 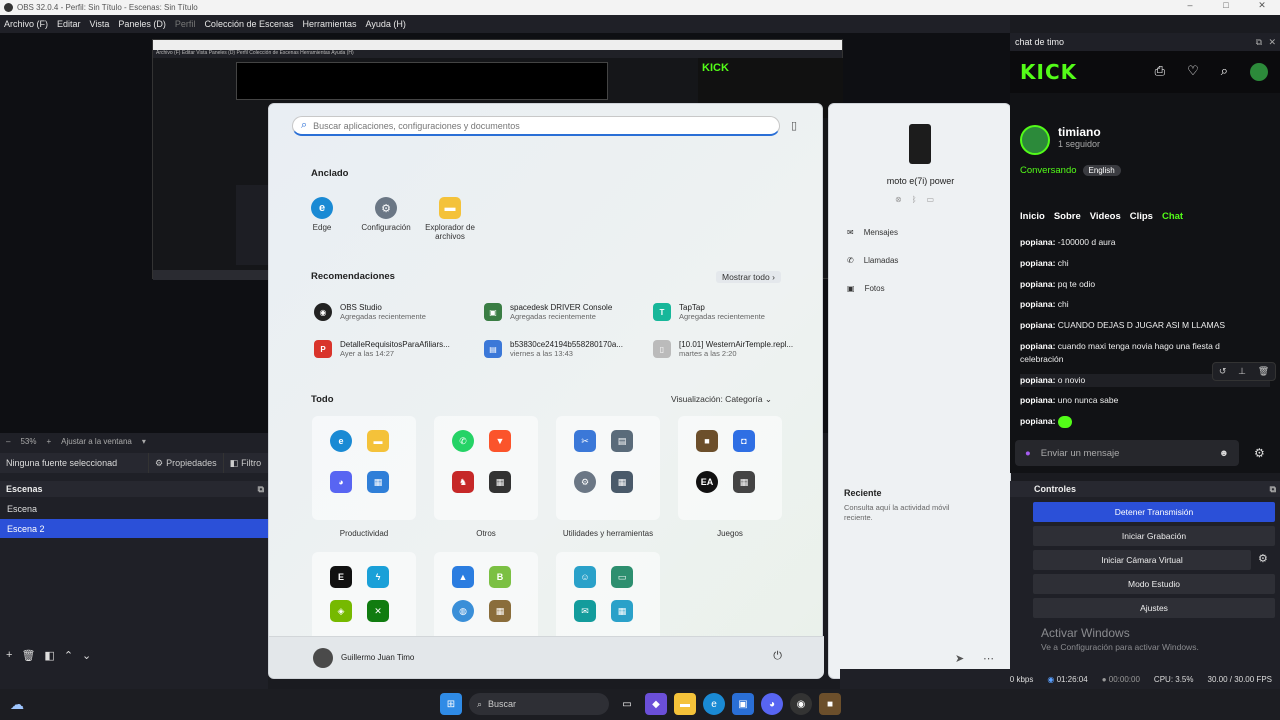 What do you see at coordinates (777, 656) in the screenshot?
I see `power-icon: ⏻` at bounding box center [777, 656].